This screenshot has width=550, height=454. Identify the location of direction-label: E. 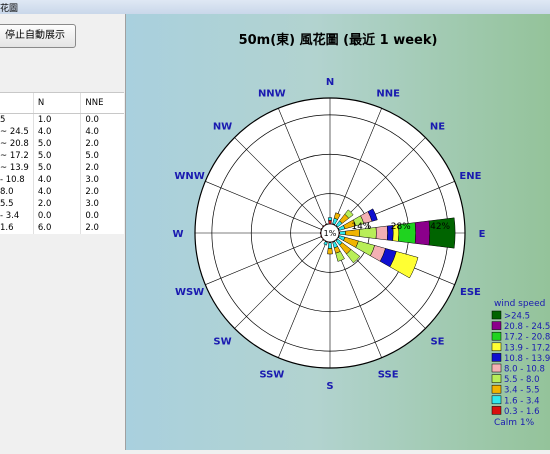
(482, 234).